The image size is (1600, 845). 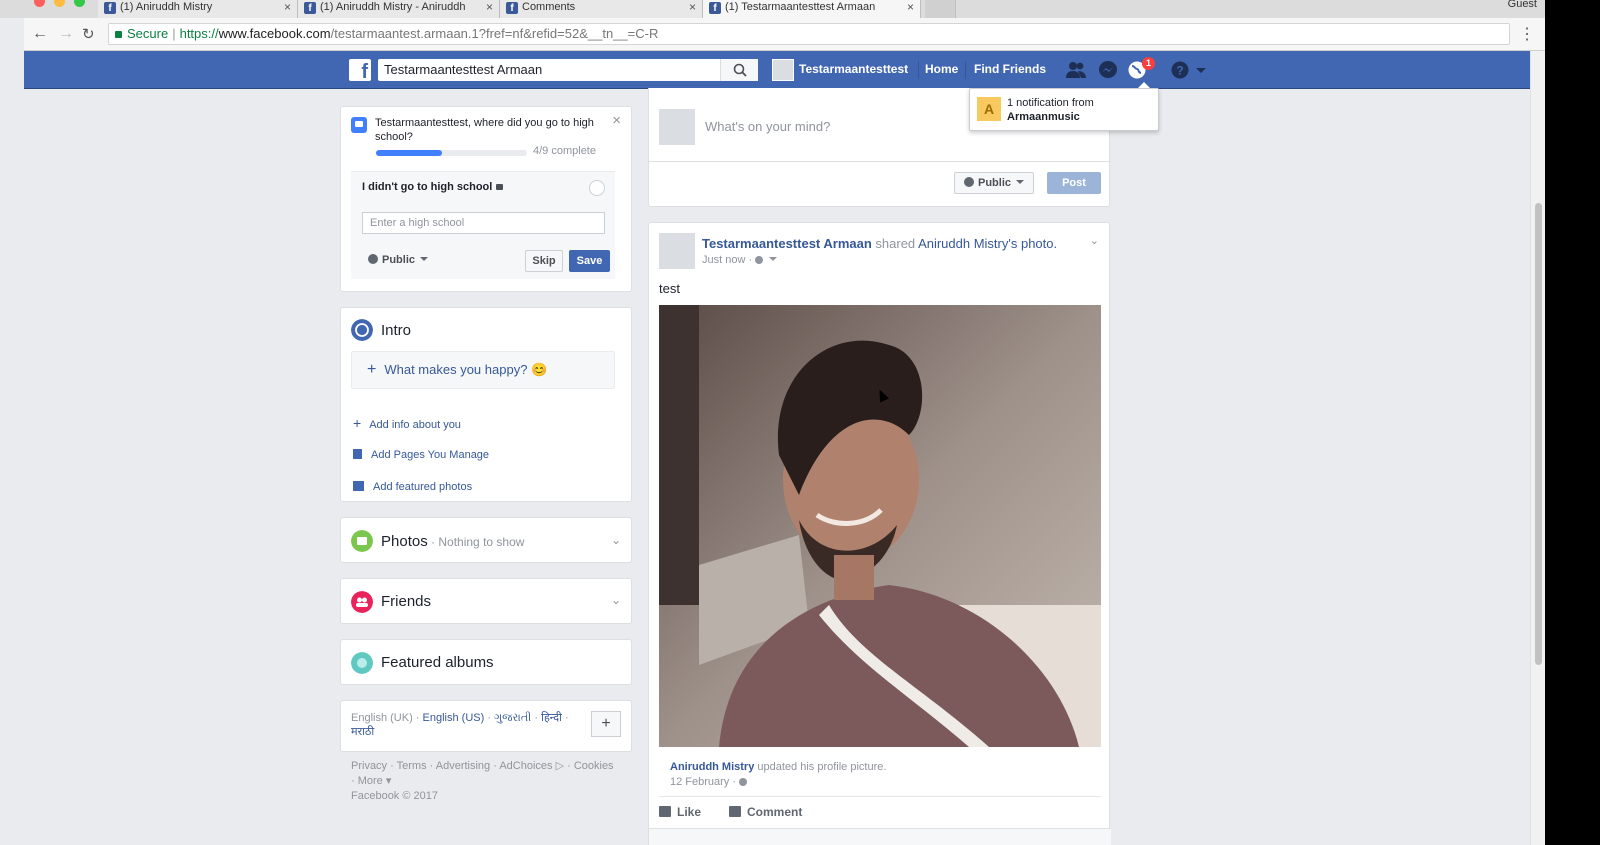 I want to click on education-icon, so click(x=359, y=125).